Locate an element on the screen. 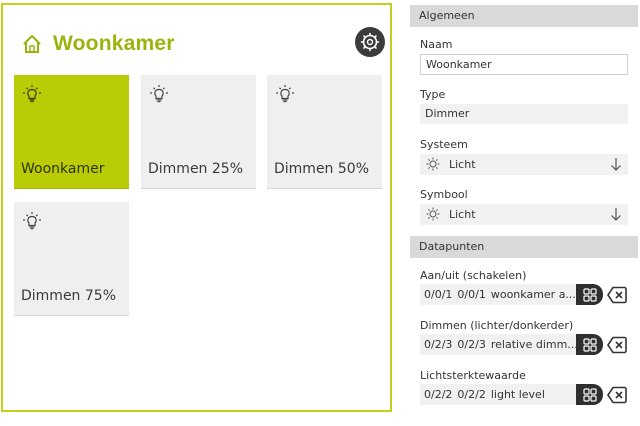 This screenshot has width=640, height=426. datapoint-label: Aan/uit (schakelen) is located at coordinates (473, 275).